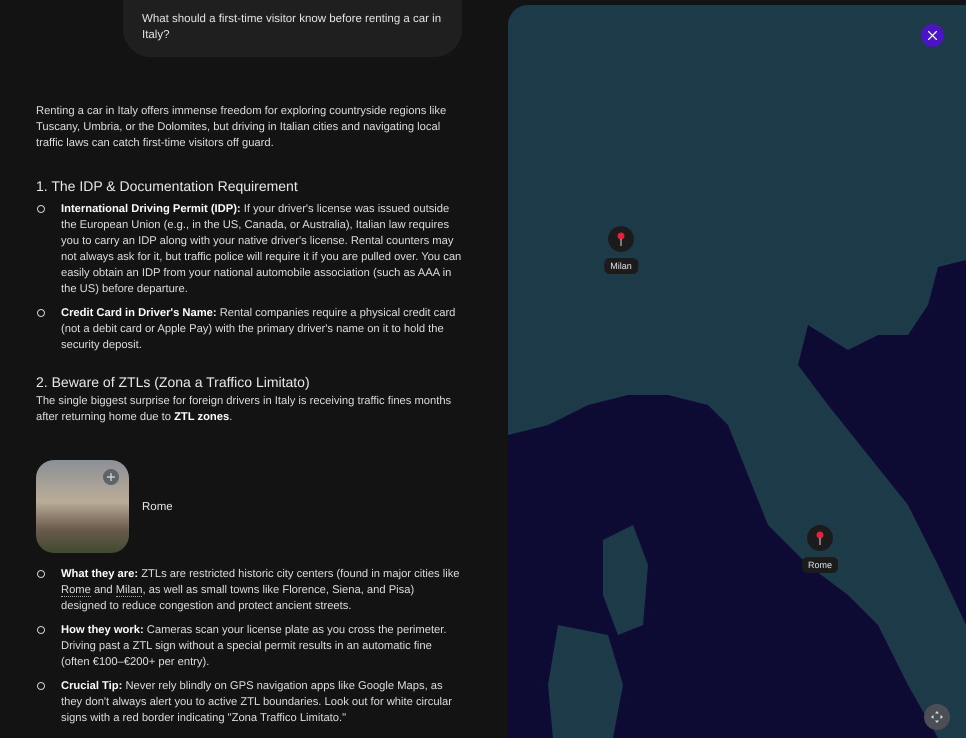 This screenshot has height=738, width=966. I want to click on paragraph: The single biggest surprise for foreign drivers in Italy is receiving traffic fines months after returning home due to ZTL zones., so click(244, 409).